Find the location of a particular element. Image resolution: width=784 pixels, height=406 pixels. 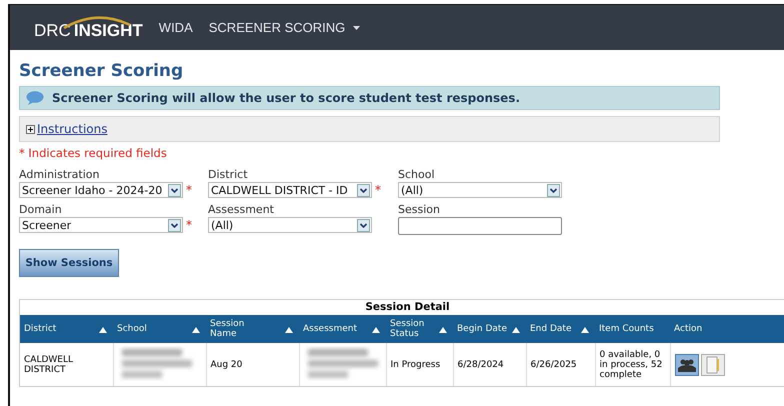

field-label: School is located at coordinates (417, 174).